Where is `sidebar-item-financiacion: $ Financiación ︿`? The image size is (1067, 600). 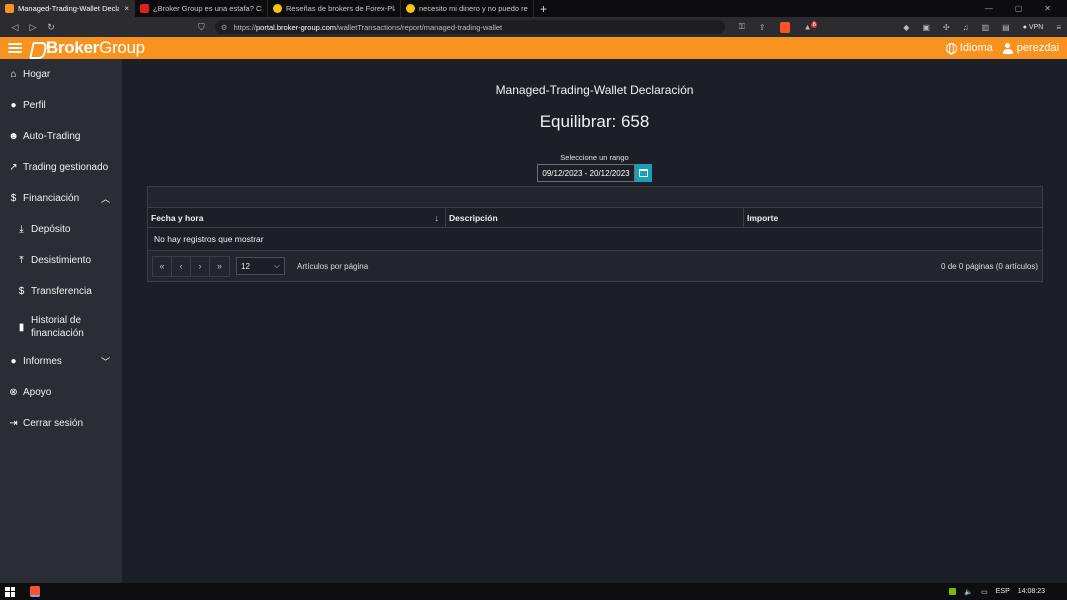
sidebar-item-financiacion: $ Financiación ︿ is located at coordinates (61, 198).